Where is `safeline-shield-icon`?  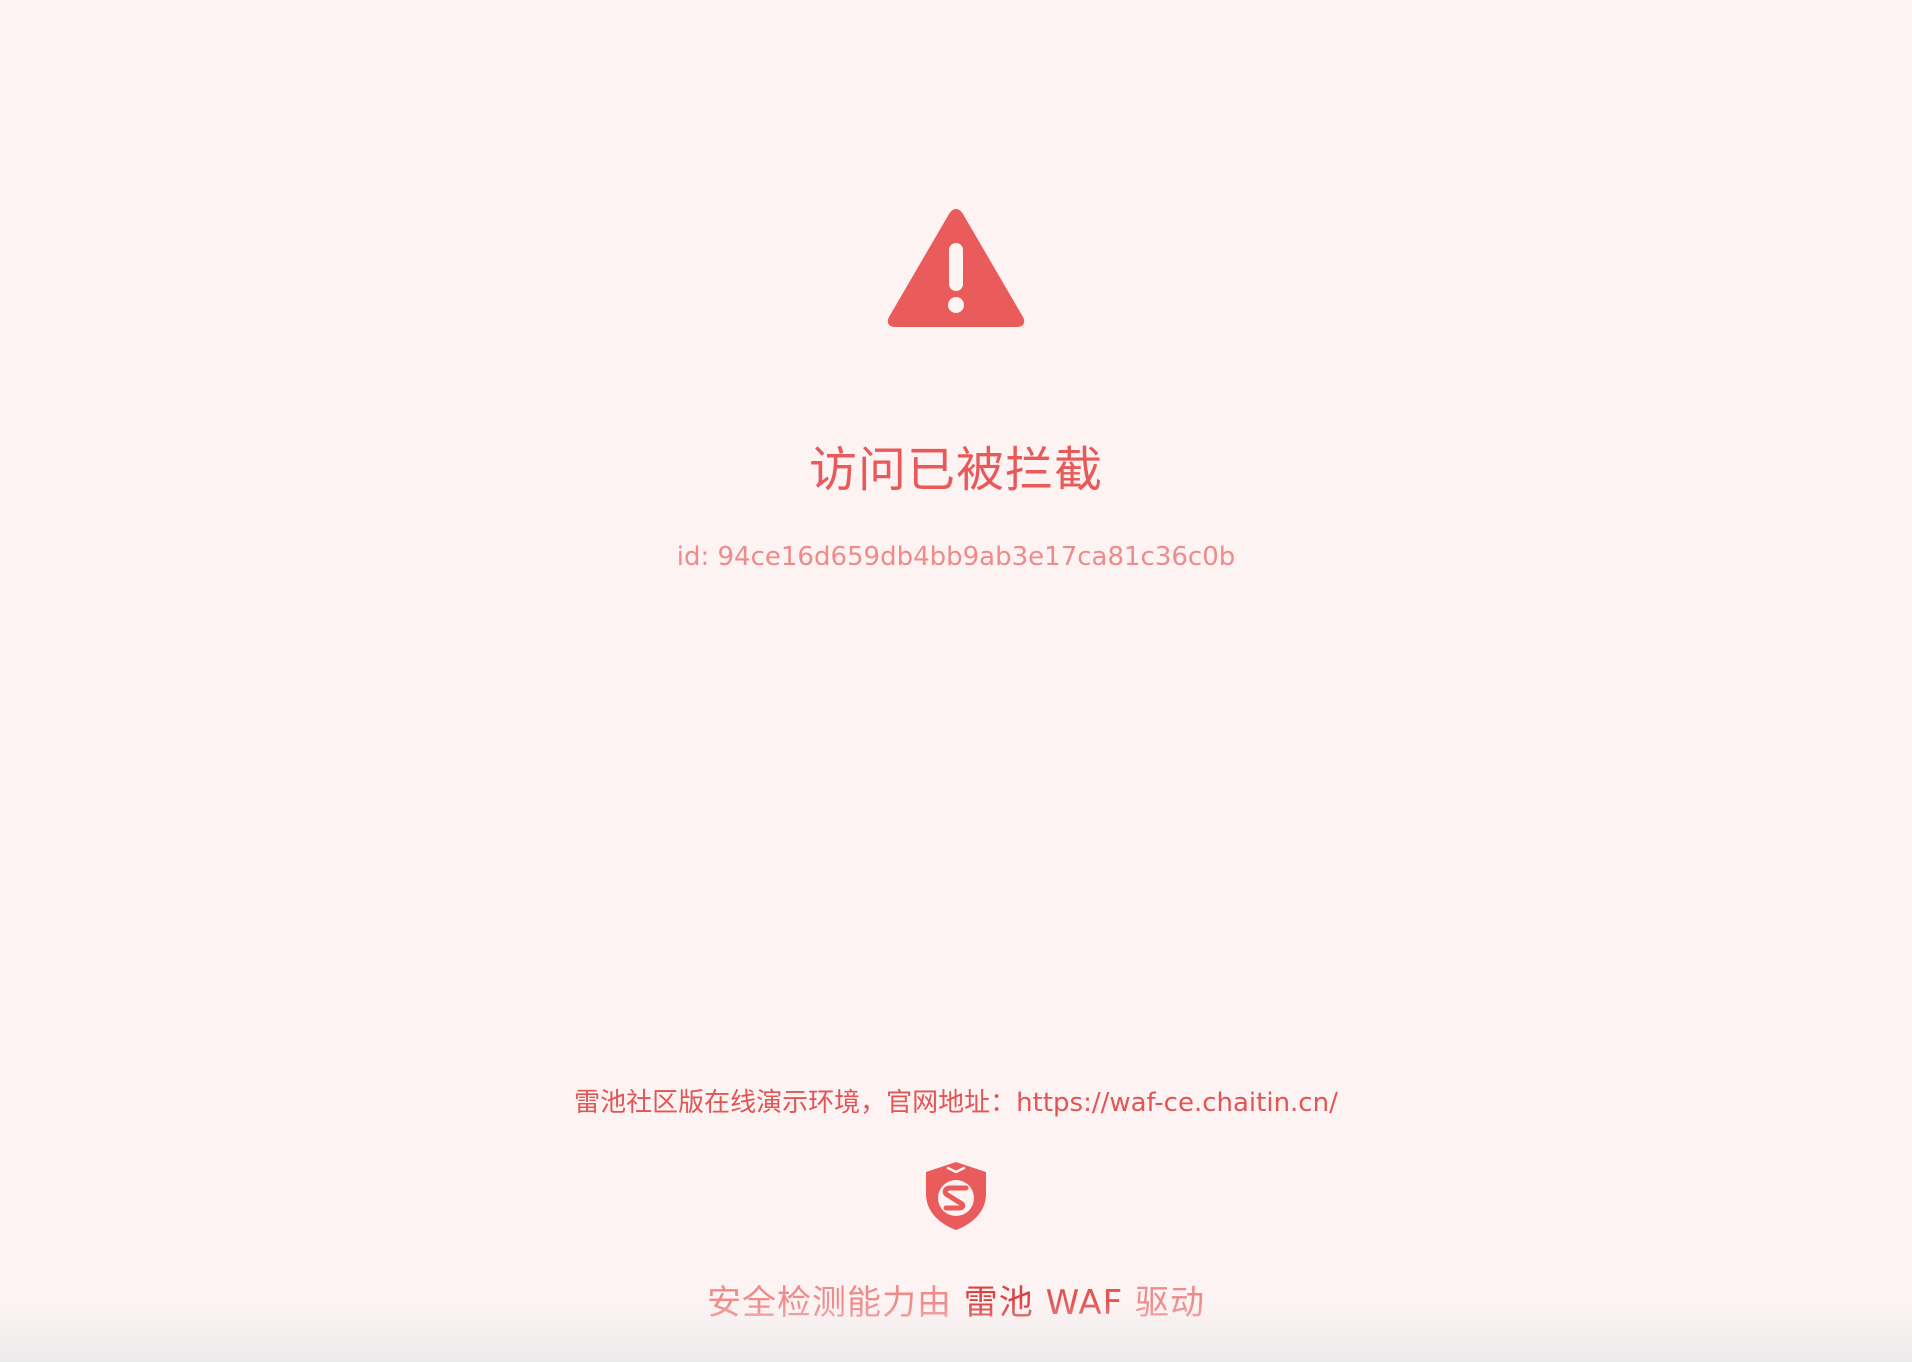
safeline-shield-icon is located at coordinates (956, 1196).